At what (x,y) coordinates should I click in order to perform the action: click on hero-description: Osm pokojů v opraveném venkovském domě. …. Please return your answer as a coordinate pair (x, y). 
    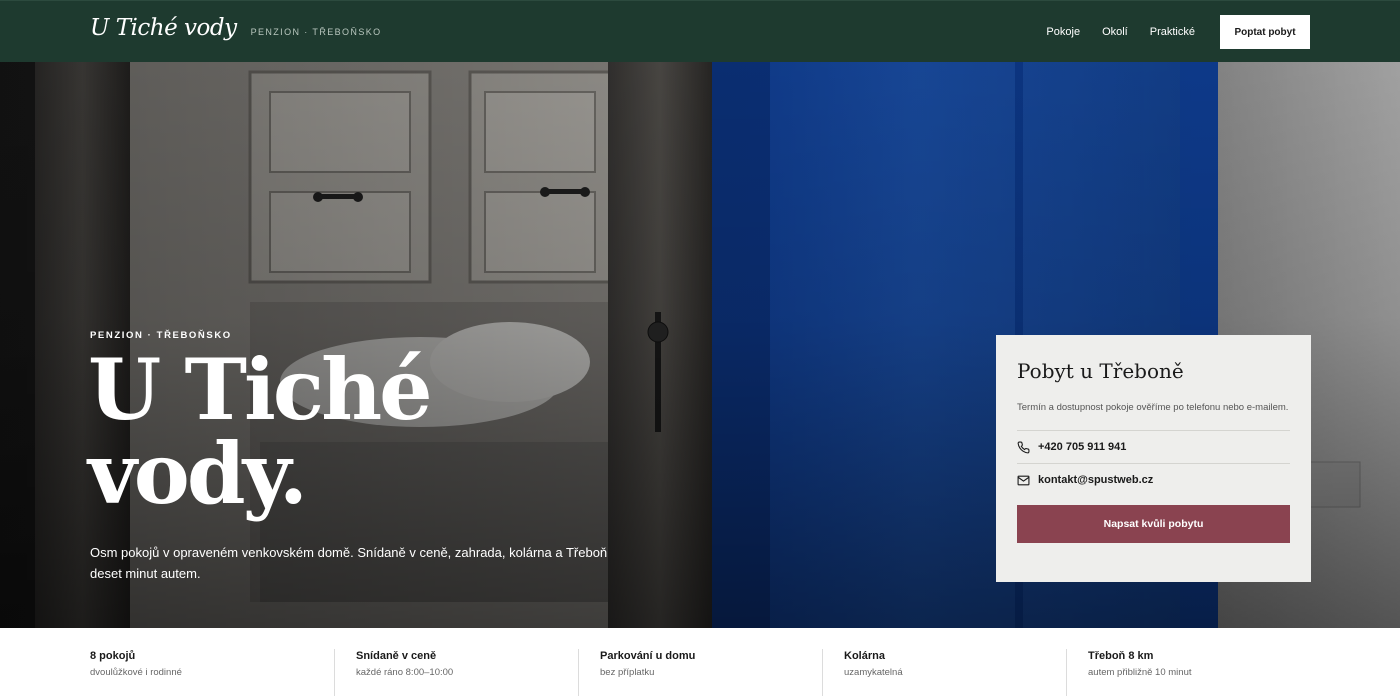
    Looking at the image, I should click on (349, 563).